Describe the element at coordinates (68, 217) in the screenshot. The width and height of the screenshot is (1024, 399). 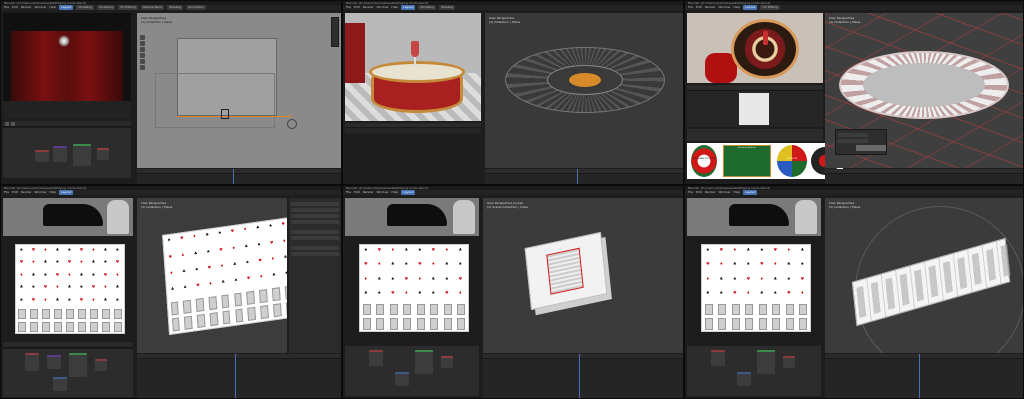
I see `render-preview-piano` at that location.